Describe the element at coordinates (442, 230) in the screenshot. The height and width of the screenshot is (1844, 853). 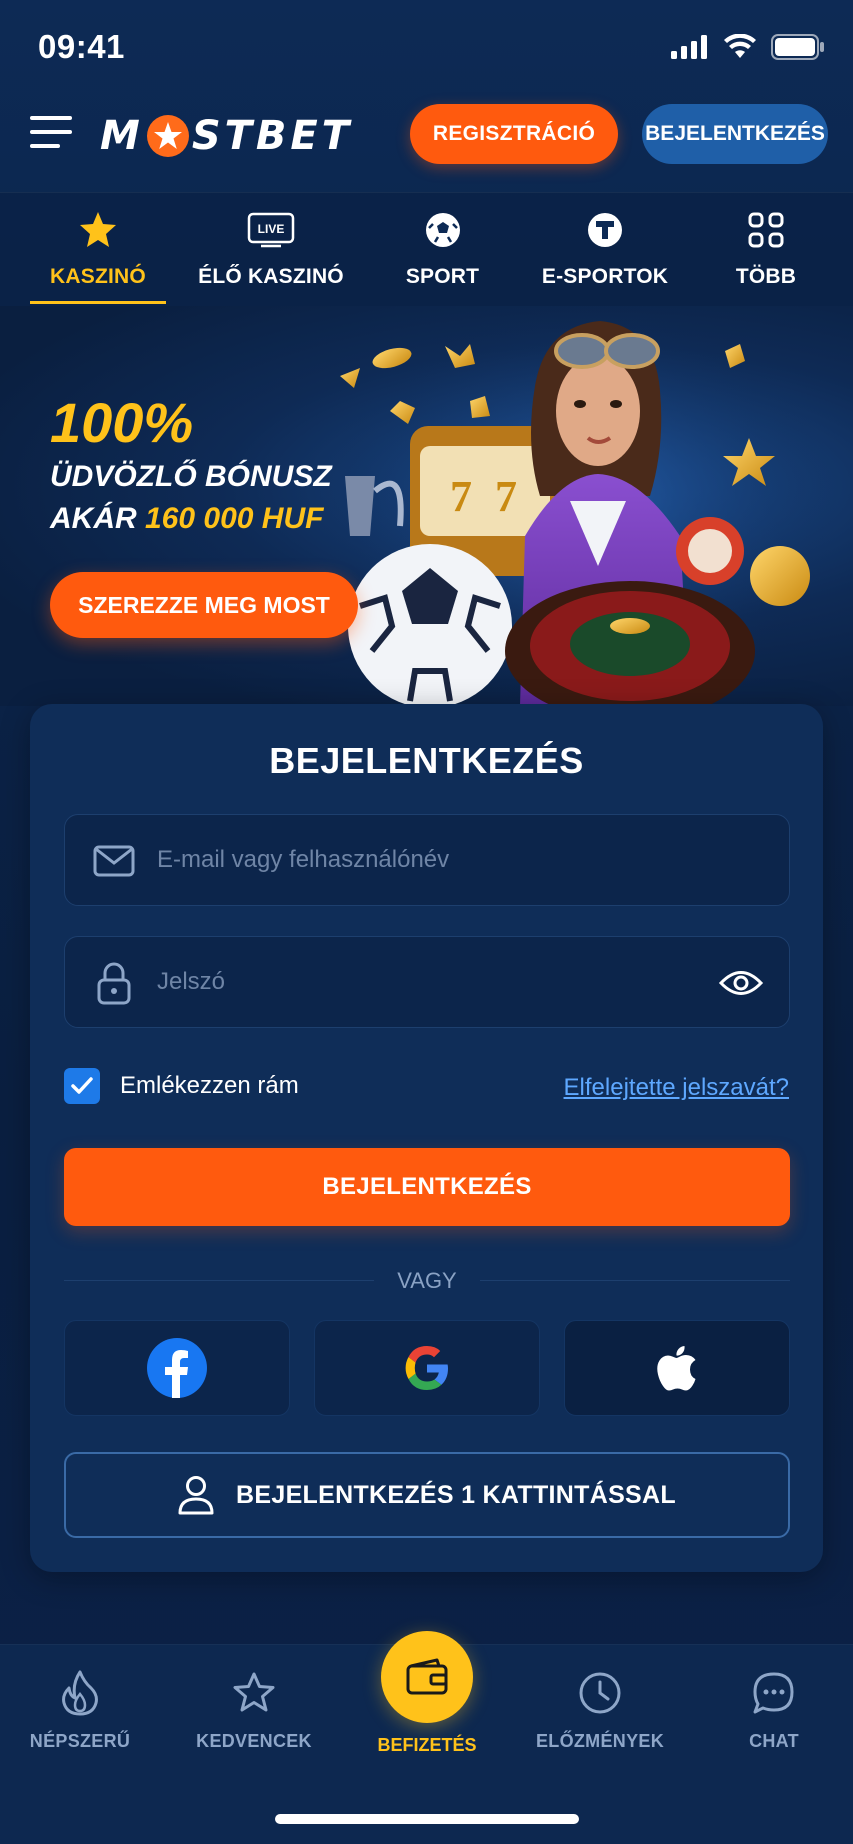
I see `soccer-ball-icon` at that location.